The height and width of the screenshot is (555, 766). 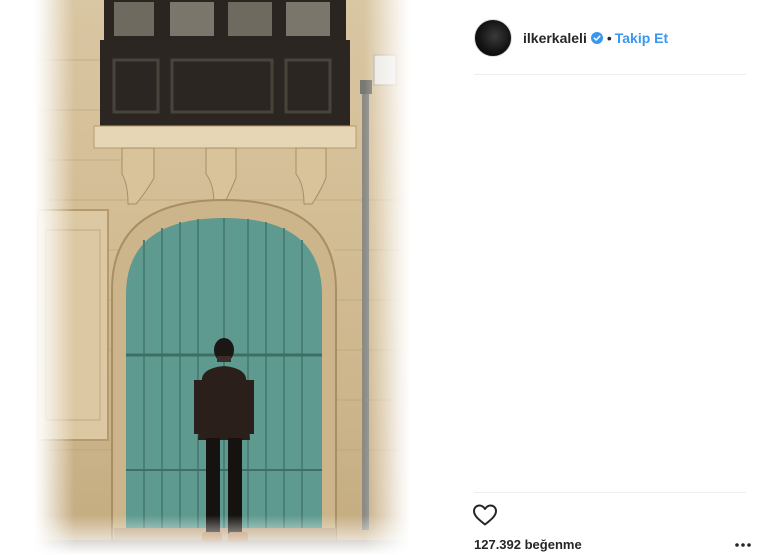 I want to click on more-options-icon, so click(x=743, y=545).